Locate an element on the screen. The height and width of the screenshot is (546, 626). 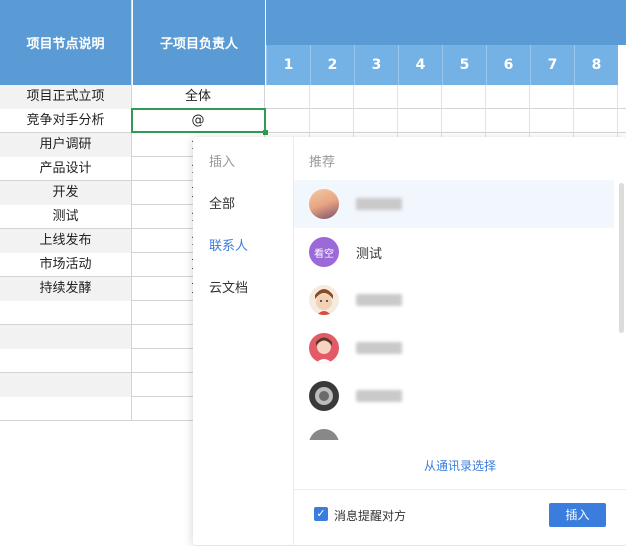
header-day-cell: 5 is located at coordinates (464, 65).